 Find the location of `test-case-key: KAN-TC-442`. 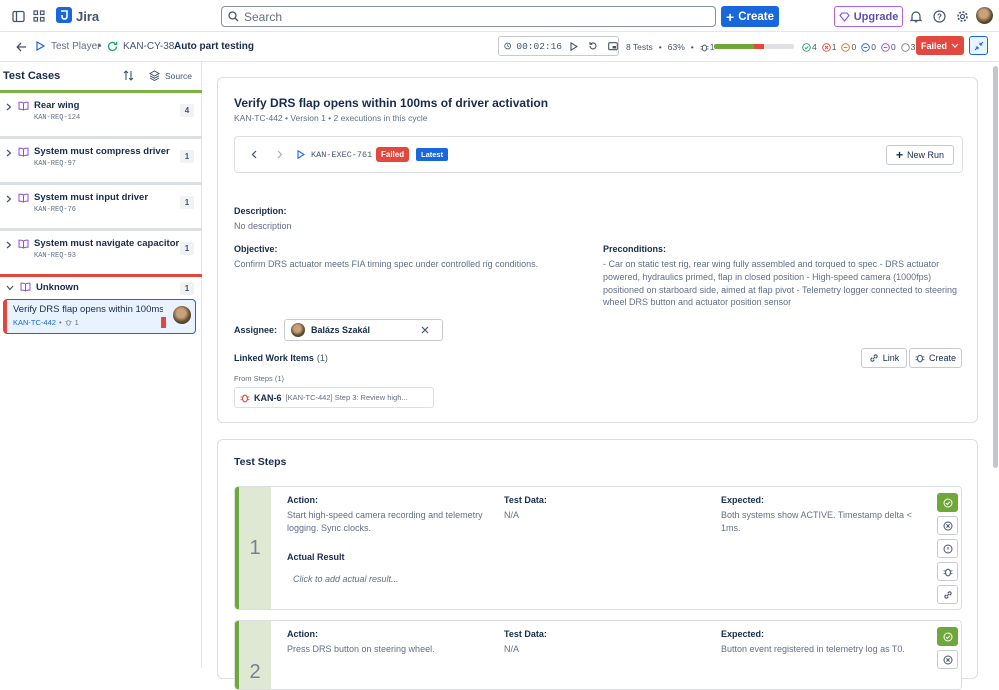

test-case-key: KAN-TC-442 is located at coordinates (34, 322).